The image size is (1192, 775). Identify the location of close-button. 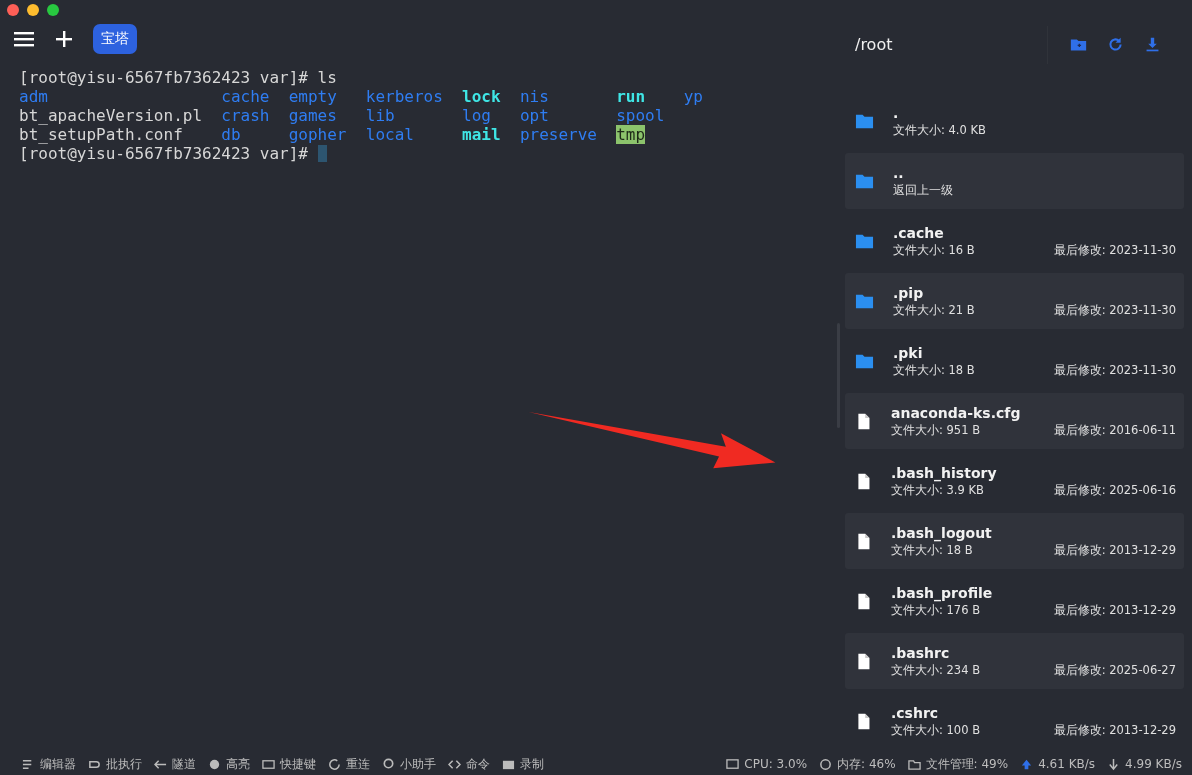
(13, 10).